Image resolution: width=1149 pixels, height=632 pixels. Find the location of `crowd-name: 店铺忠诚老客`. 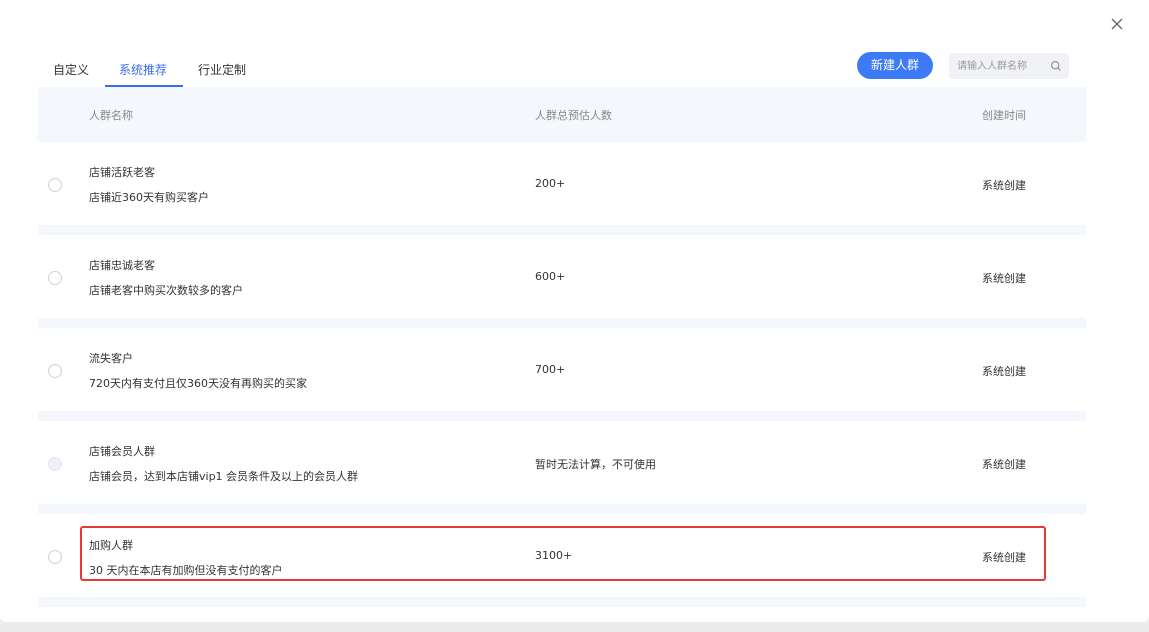

crowd-name: 店铺忠诚老客 is located at coordinates (122, 265).